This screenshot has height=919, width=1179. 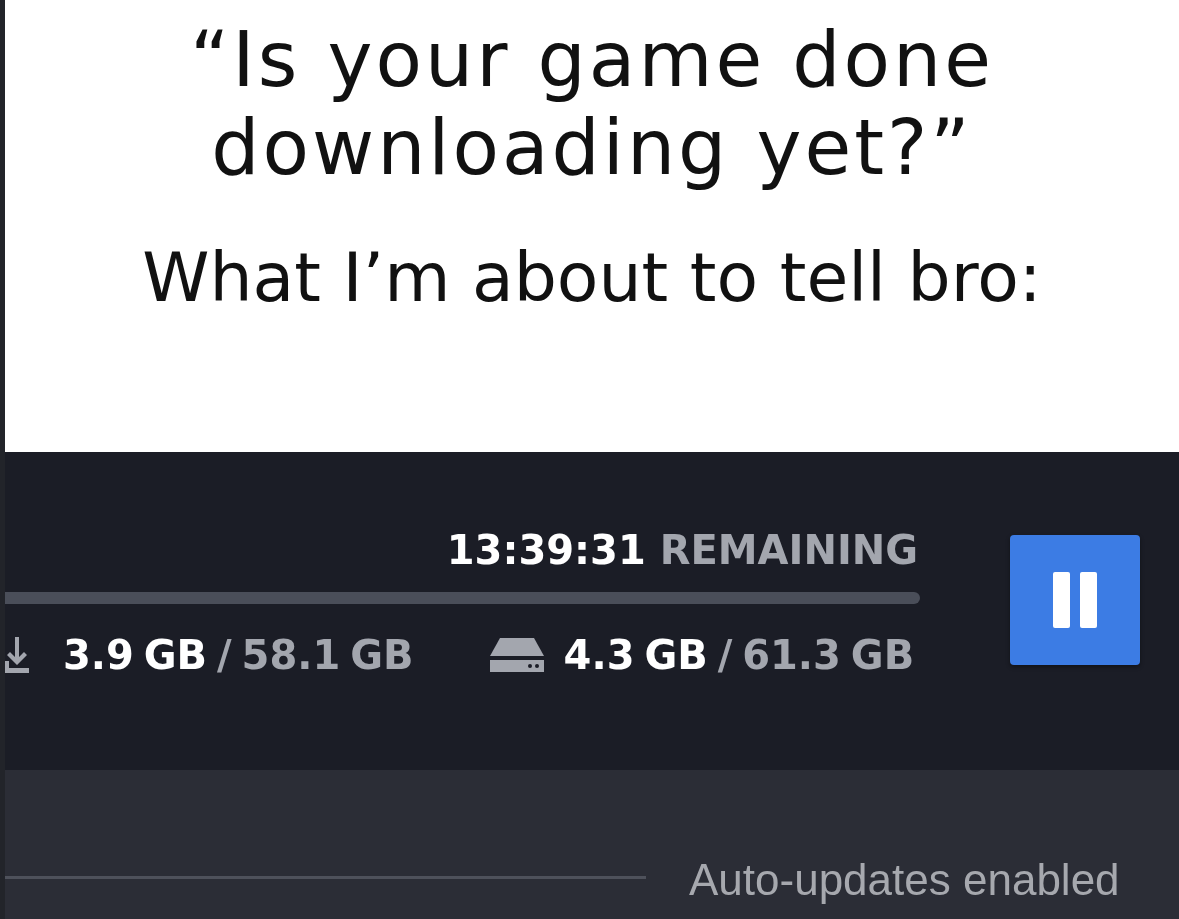 What do you see at coordinates (592, 278) in the screenshot?
I see `reply-caption: What I’m about to tell bro:` at bounding box center [592, 278].